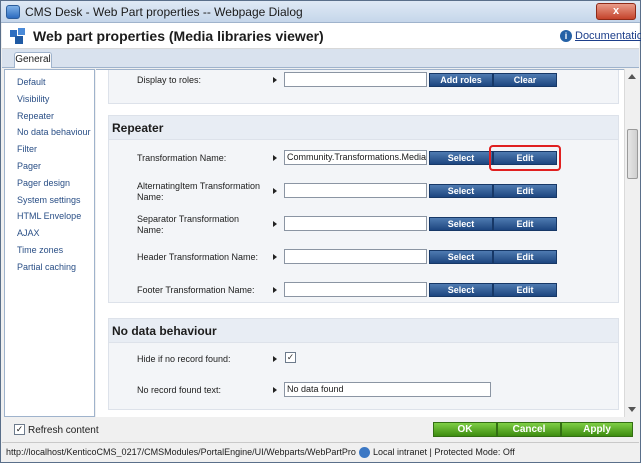 The width and height of the screenshot is (641, 463). Describe the element at coordinates (63, 430) in the screenshot. I see `refresh-content-label: Refresh content` at that location.